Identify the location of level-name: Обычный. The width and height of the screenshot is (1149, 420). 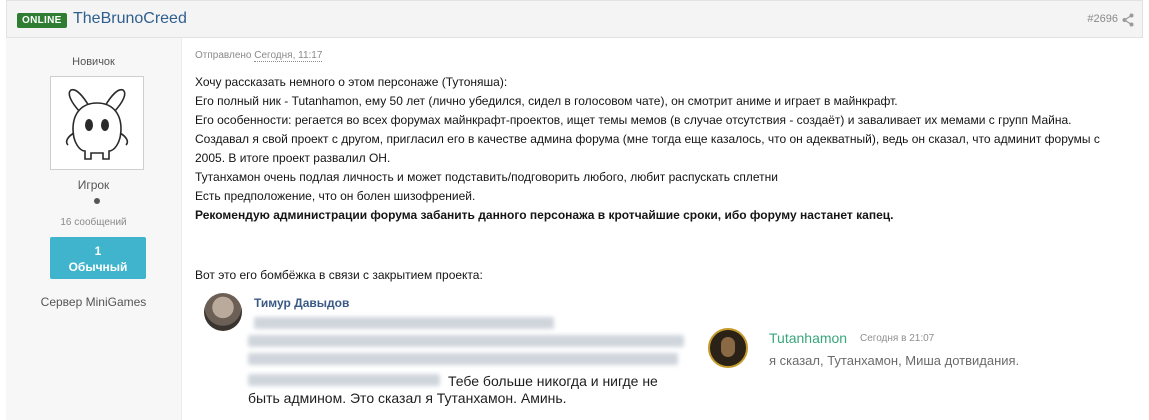
(98, 267).